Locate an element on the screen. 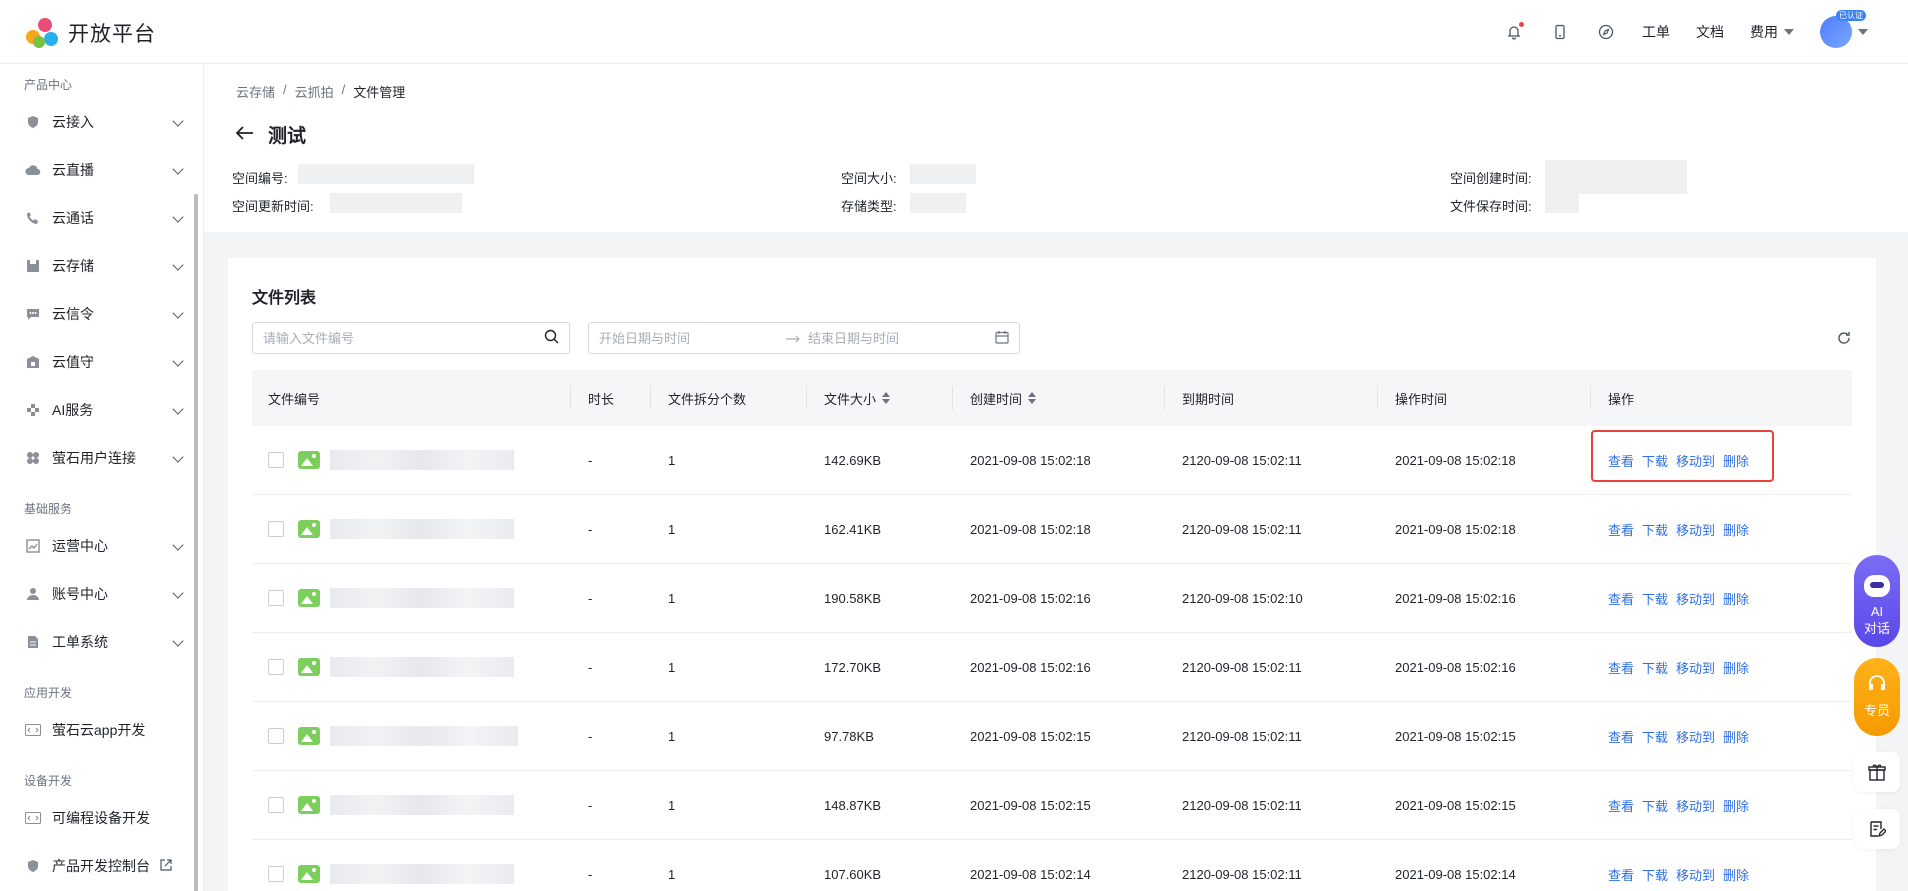 Image resolution: width=1908 pixels, height=891 pixels. sidebar-item-storage: 云存储 is located at coordinates (98, 266).